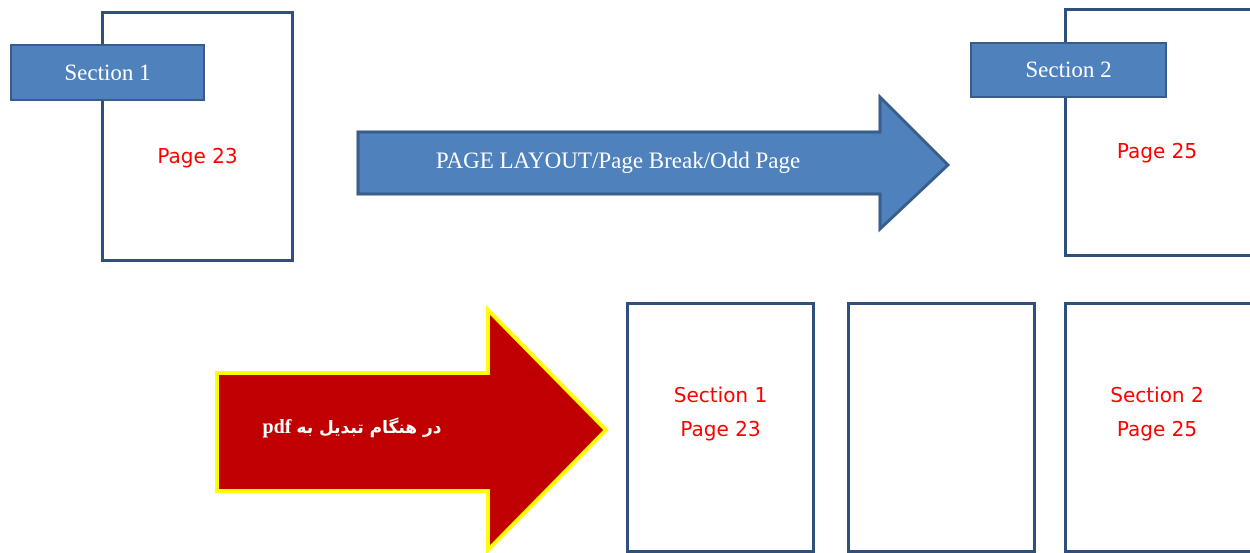  What do you see at coordinates (720, 395) in the screenshot?
I see `pdf-page-1-section: Section 1` at bounding box center [720, 395].